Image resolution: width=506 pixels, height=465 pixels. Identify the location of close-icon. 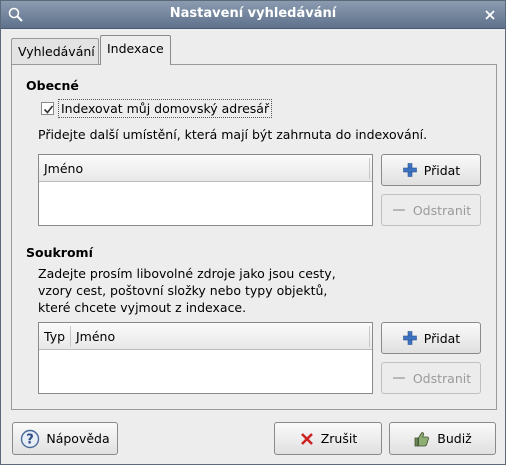
(490, 15).